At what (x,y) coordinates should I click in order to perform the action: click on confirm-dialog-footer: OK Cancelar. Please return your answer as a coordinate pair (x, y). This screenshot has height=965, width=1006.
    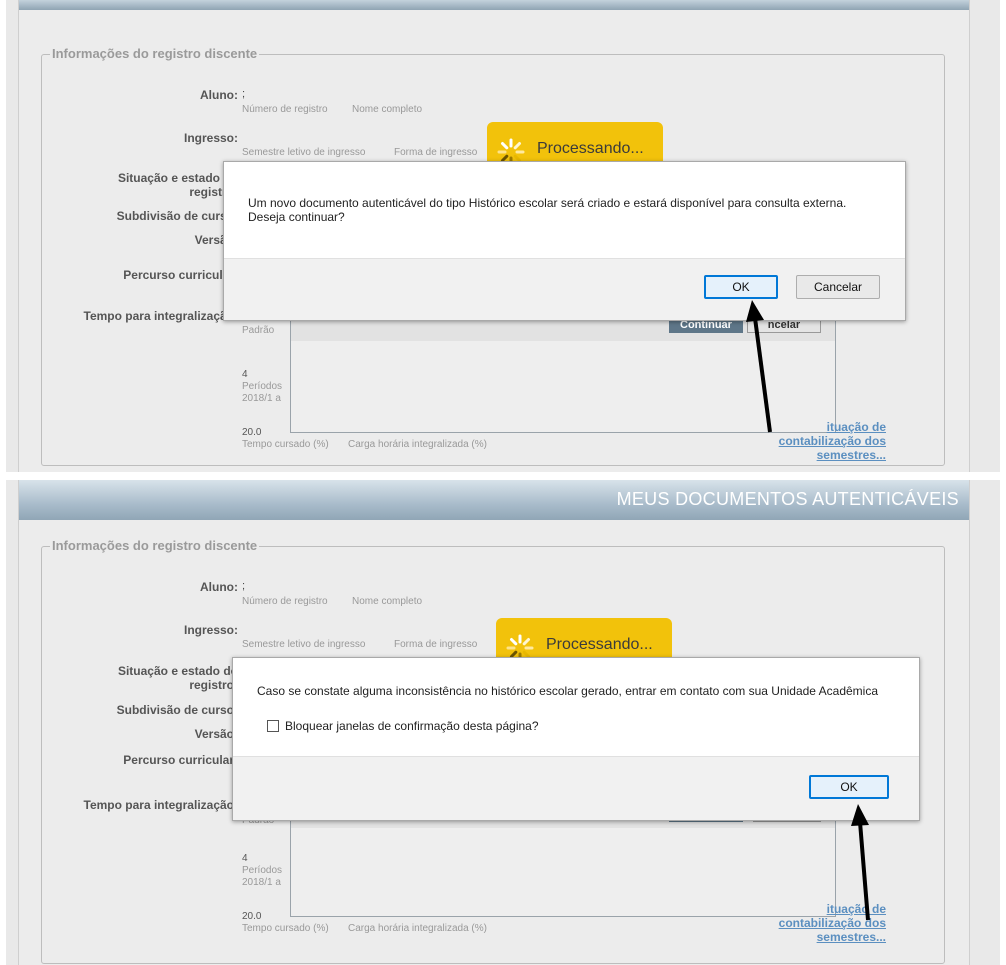
    Looking at the image, I should click on (564, 289).